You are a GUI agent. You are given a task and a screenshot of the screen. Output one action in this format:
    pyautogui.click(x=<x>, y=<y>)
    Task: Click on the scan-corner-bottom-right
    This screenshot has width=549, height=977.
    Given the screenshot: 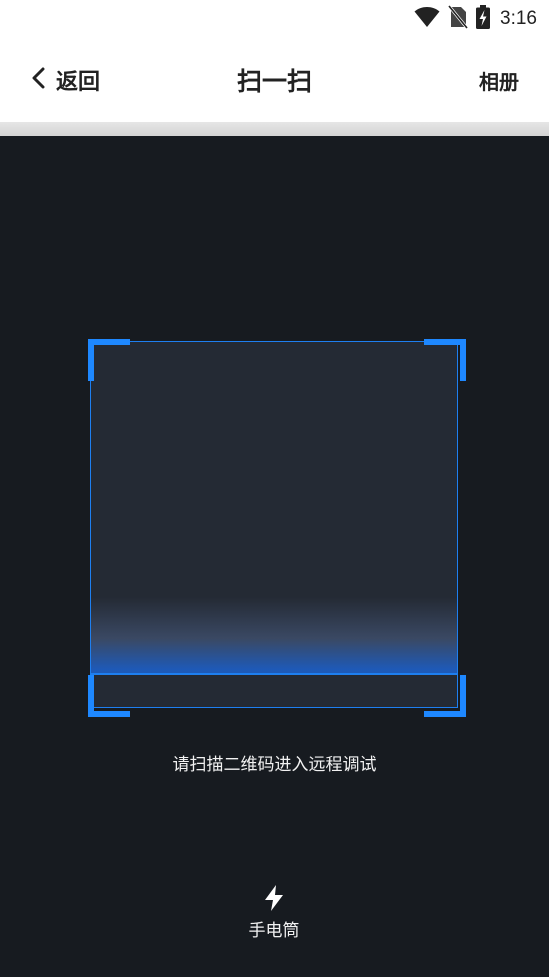 What is the action you would take?
    pyautogui.click(x=445, y=696)
    